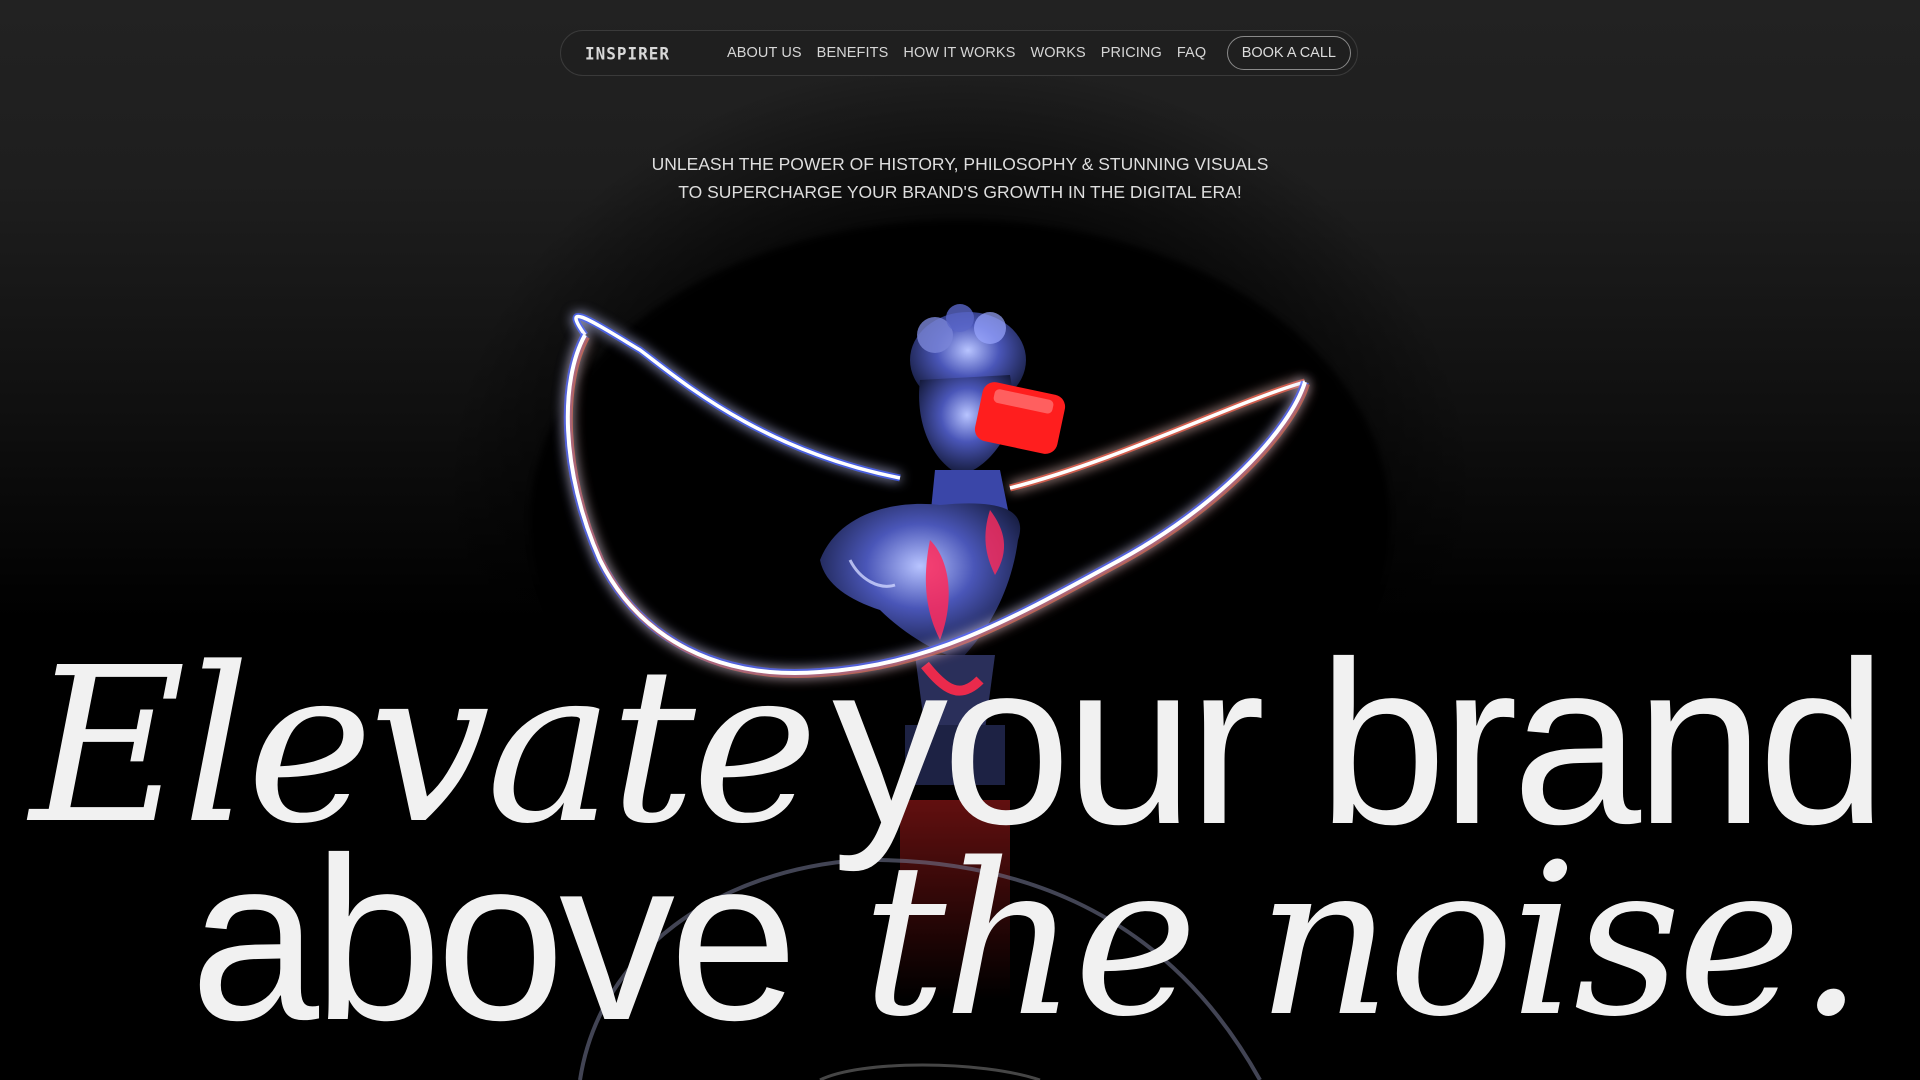 The height and width of the screenshot is (1080, 1920). I want to click on nav-link-faq: FAQ, so click(1191, 53).